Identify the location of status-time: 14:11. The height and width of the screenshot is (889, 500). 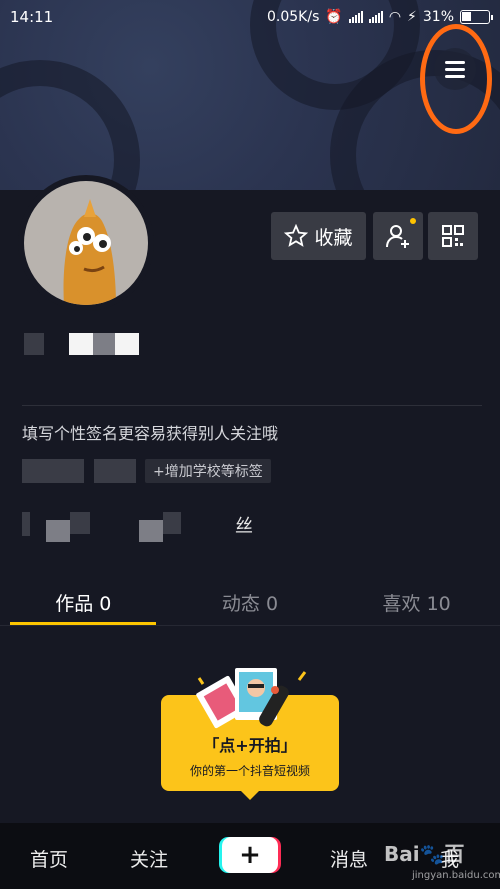
(32, 17).